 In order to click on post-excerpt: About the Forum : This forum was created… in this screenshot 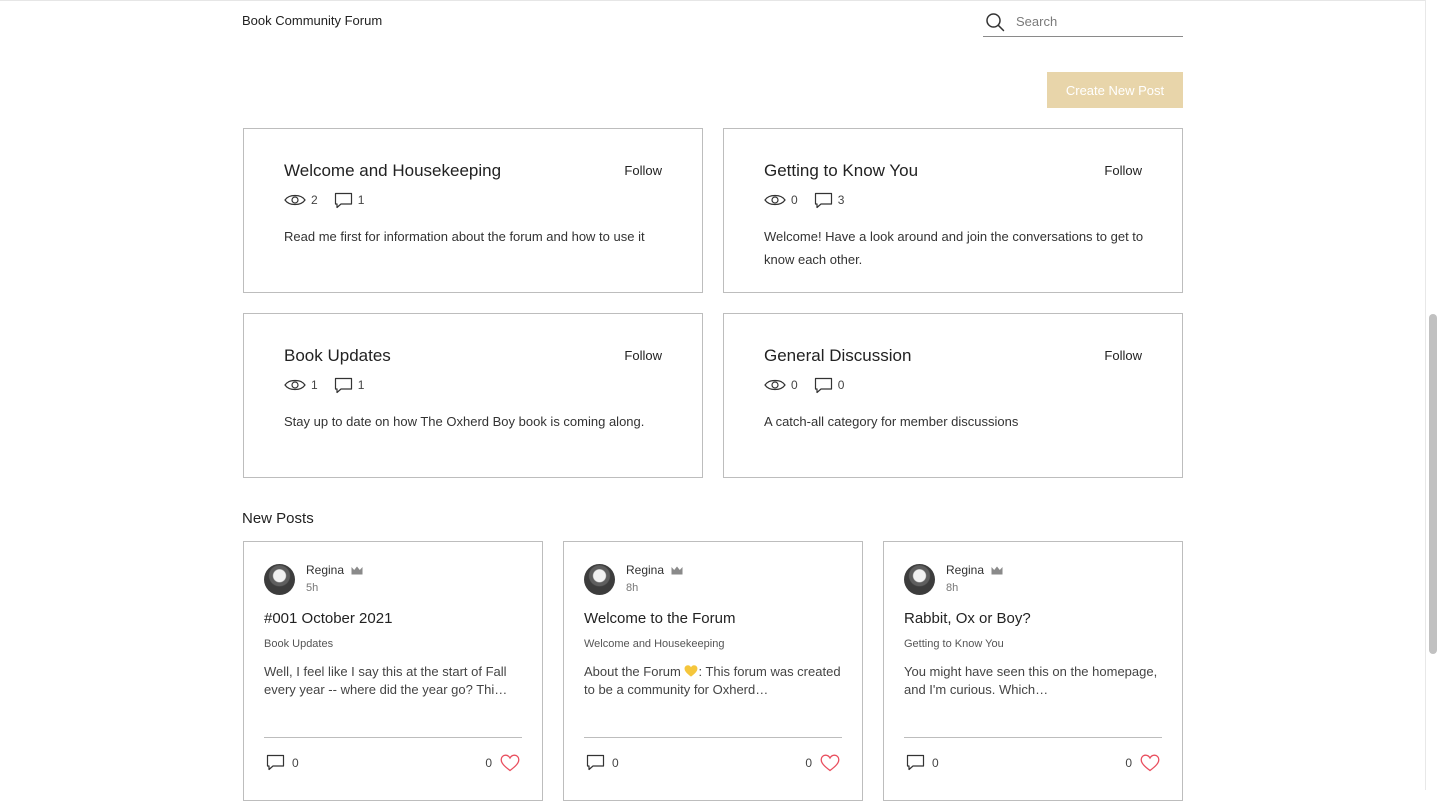, I will do `click(713, 681)`.